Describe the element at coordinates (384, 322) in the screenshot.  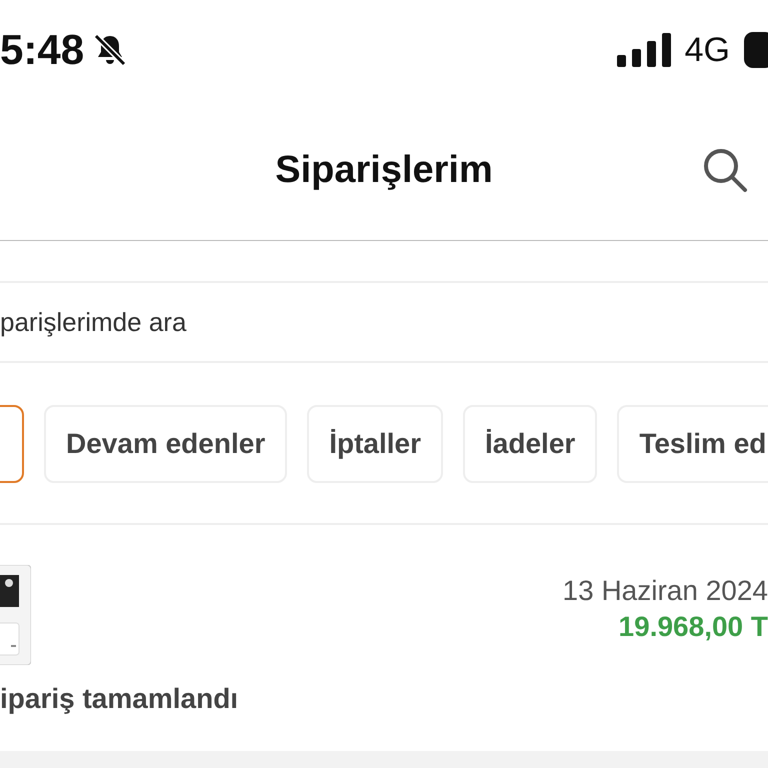
I see `search-field: parişlerimde ara` at that location.